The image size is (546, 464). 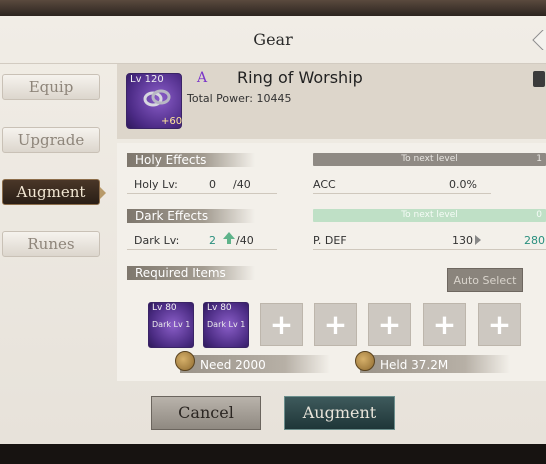 What do you see at coordinates (147, 79) in the screenshot?
I see `item-level: Lv 120` at bounding box center [147, 79].